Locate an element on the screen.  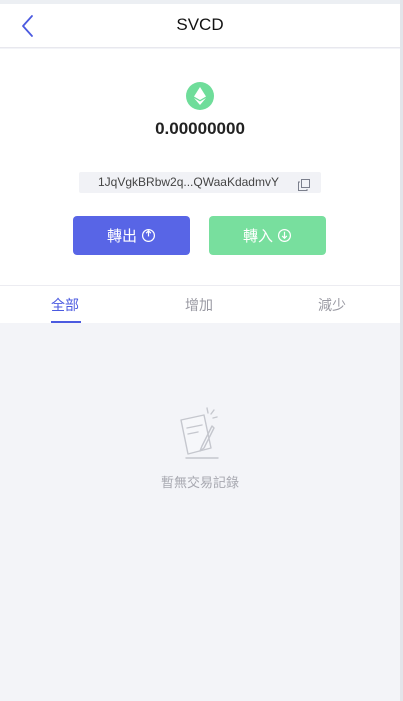
tab-increase: 增加 is located at coordinates (199, 305).